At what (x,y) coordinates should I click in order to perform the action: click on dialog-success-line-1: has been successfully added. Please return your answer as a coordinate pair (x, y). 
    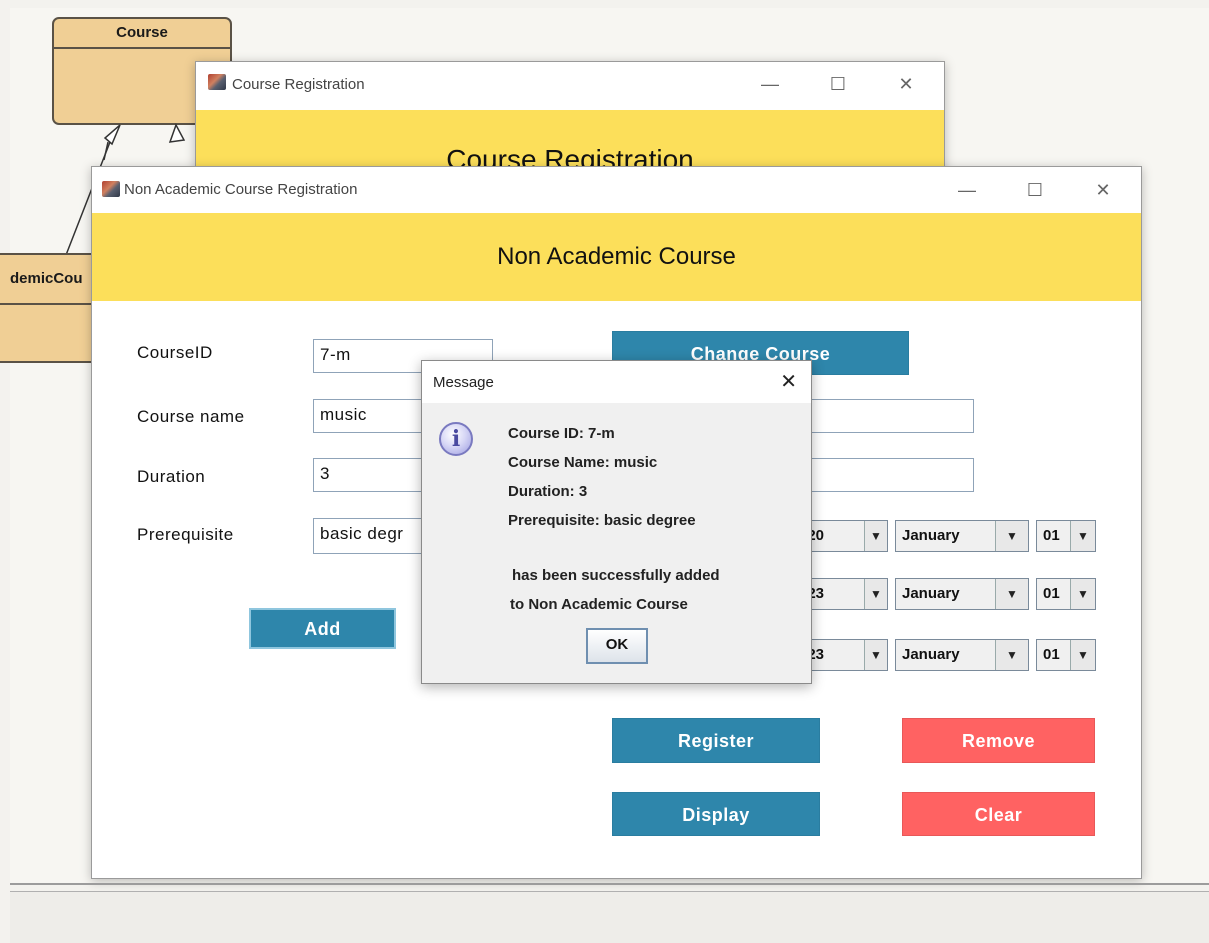
    Looking at the image, I should click on (616, 575).